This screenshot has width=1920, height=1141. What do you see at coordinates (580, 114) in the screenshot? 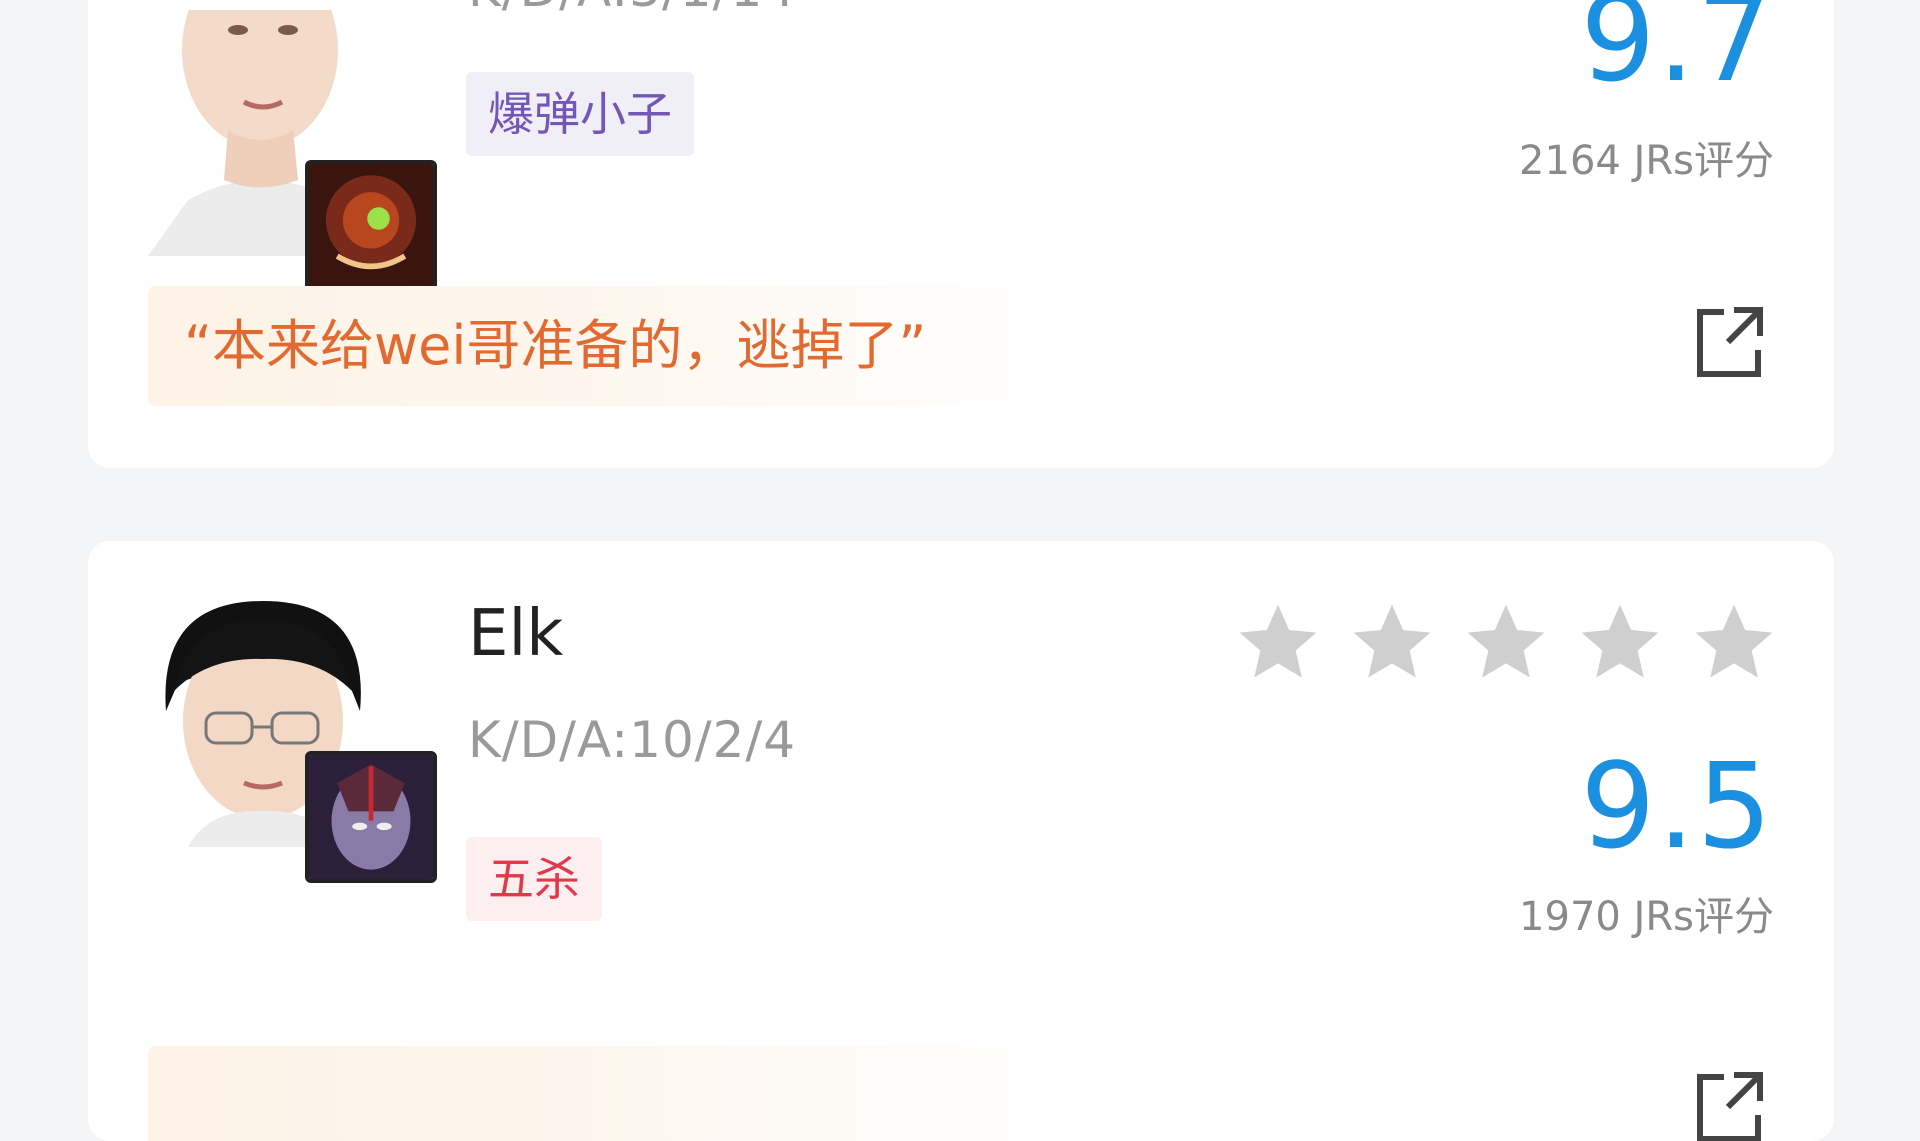
I see `champion-tag: 爆弹小子` at bounding box center [580, 114].